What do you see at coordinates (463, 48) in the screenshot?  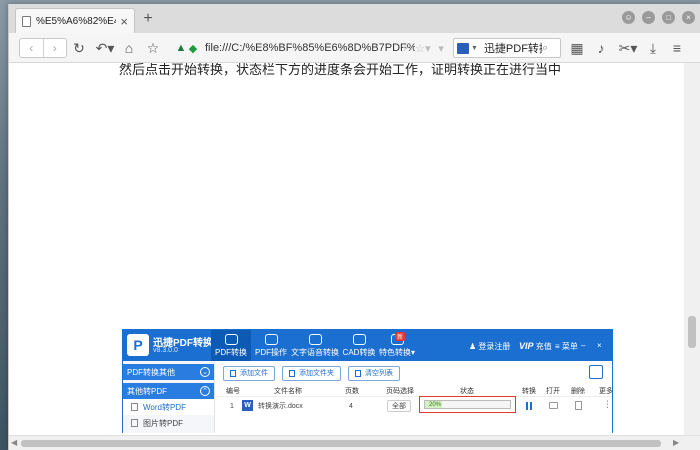 I see `search-engine-icon` at bounding box center [463, 48].